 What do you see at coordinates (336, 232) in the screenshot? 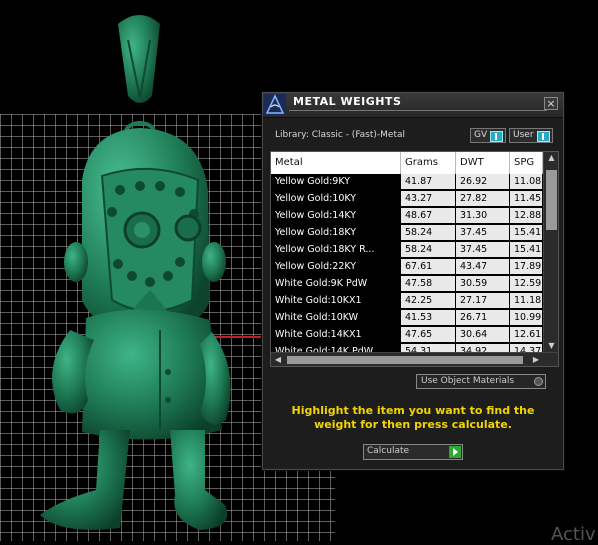
I see `metal-cell: Yellow Gold:18KY` at bounding box center [336, 232].